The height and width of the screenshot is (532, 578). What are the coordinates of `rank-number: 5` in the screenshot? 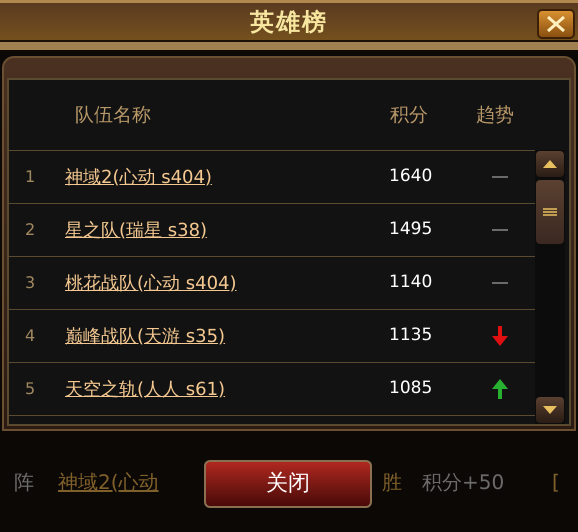 It's located at (30, 389).